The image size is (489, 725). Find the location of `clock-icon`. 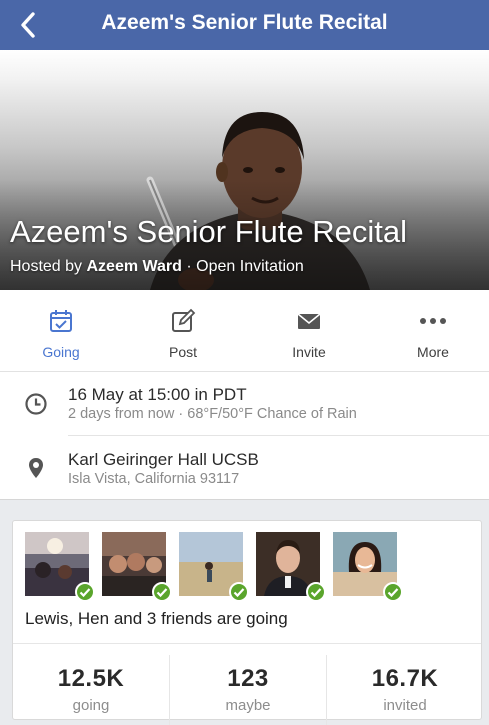

clock-icon is located at coordinates (36, 404).